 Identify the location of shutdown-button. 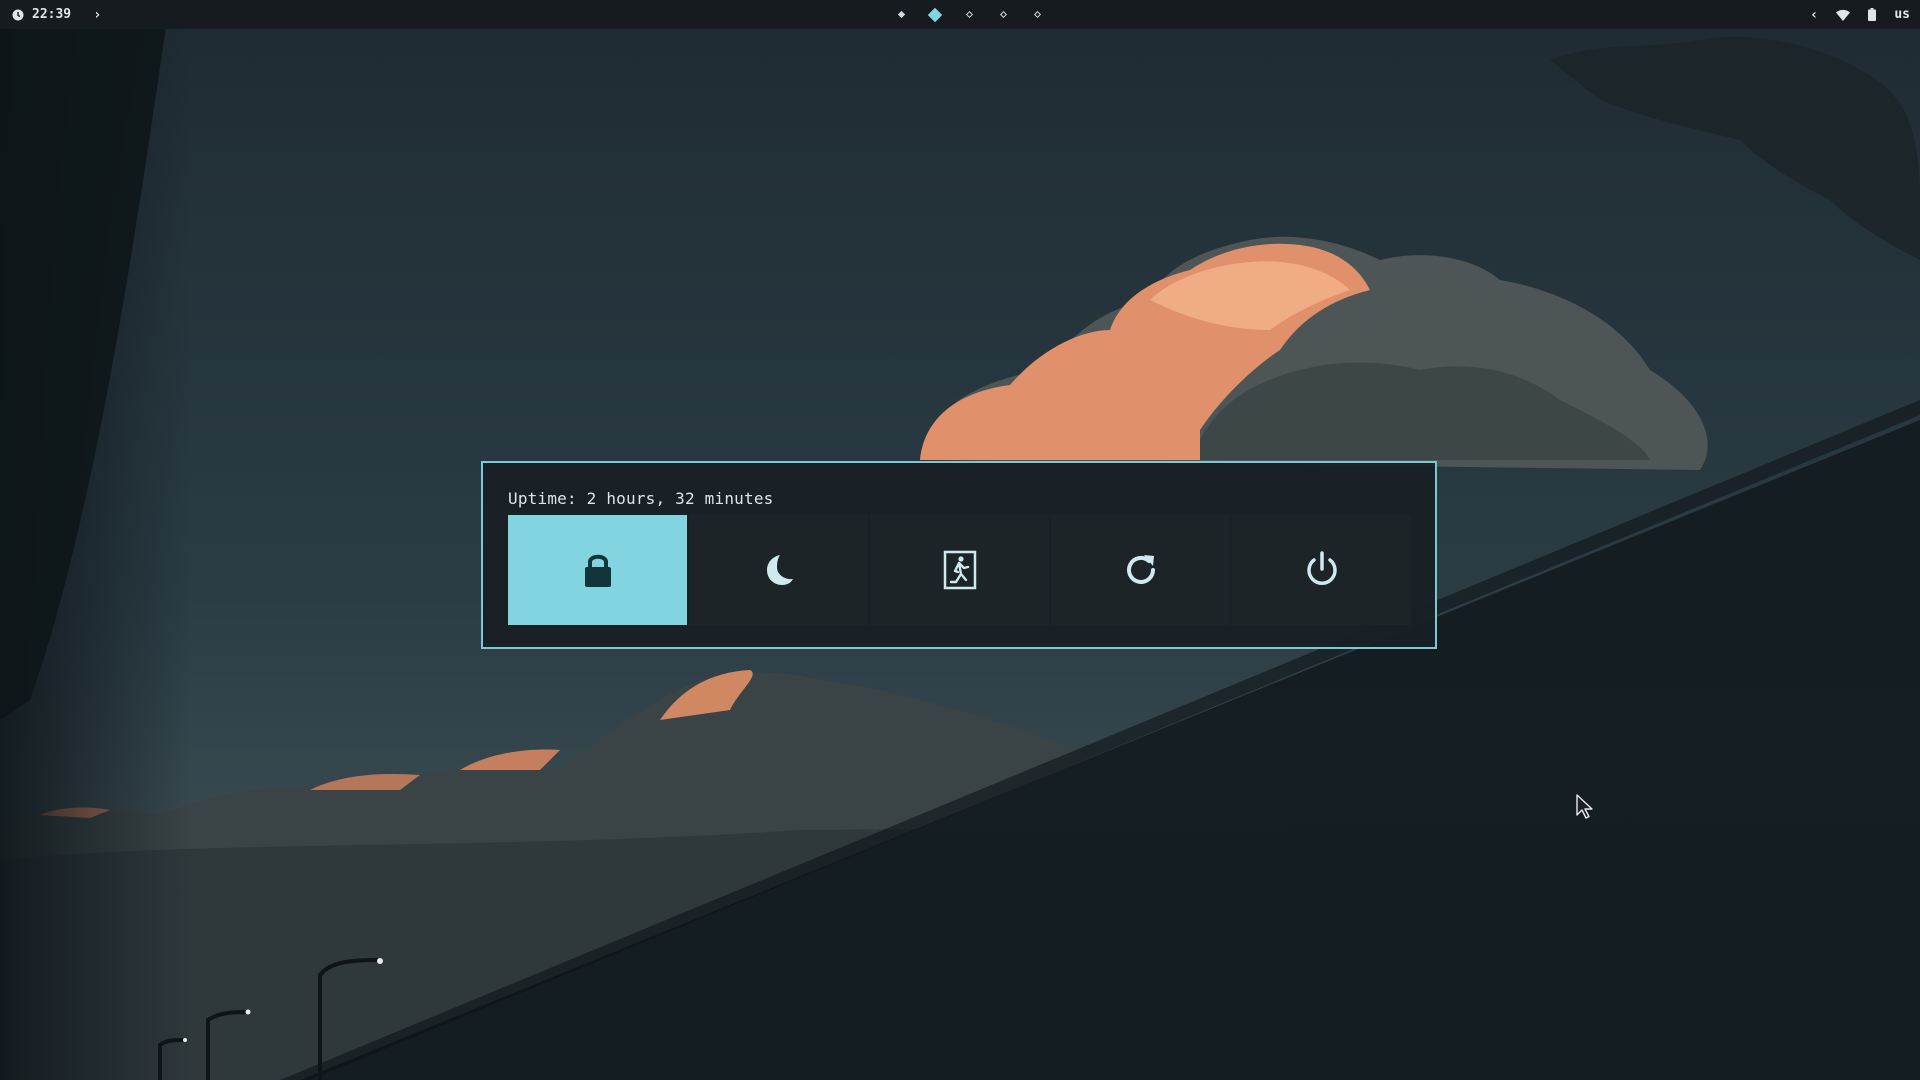
(1321, 570).